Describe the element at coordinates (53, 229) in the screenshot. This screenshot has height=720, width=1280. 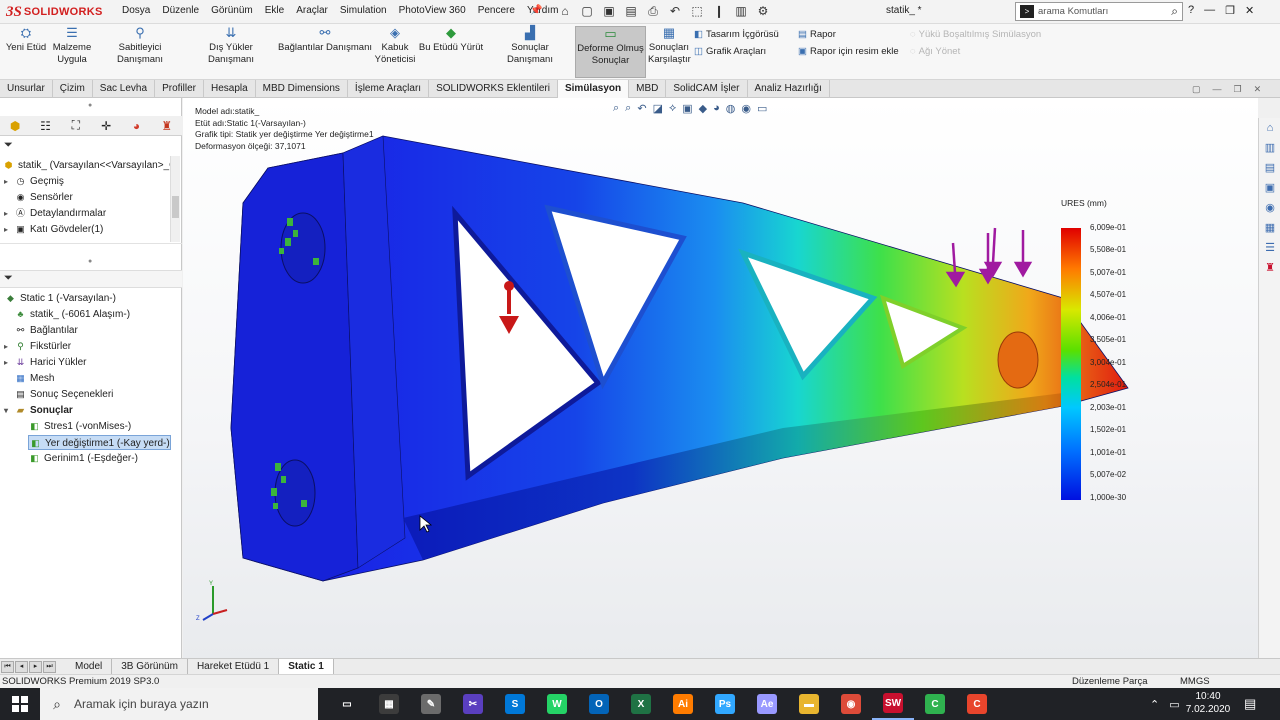
I see `tree-item-kati-govdeler: ▸ ▣ Katı Gövdeler(1)` at that location.